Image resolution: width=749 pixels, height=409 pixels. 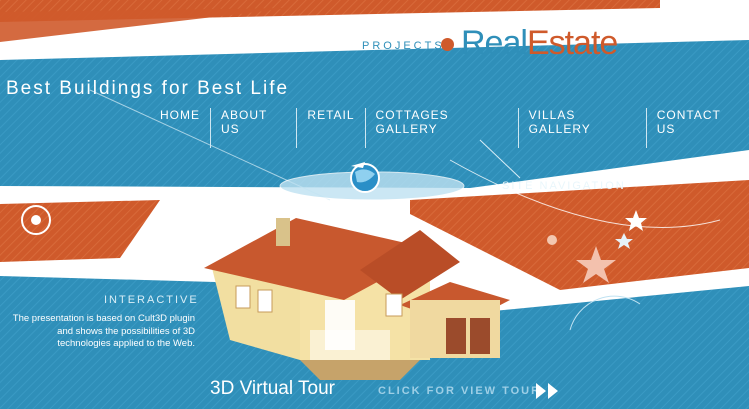 What do you see at coordinates (403, 46) in the screenshot?
I see `projects-label: PROJECTS` at bounding box center [403, 46].